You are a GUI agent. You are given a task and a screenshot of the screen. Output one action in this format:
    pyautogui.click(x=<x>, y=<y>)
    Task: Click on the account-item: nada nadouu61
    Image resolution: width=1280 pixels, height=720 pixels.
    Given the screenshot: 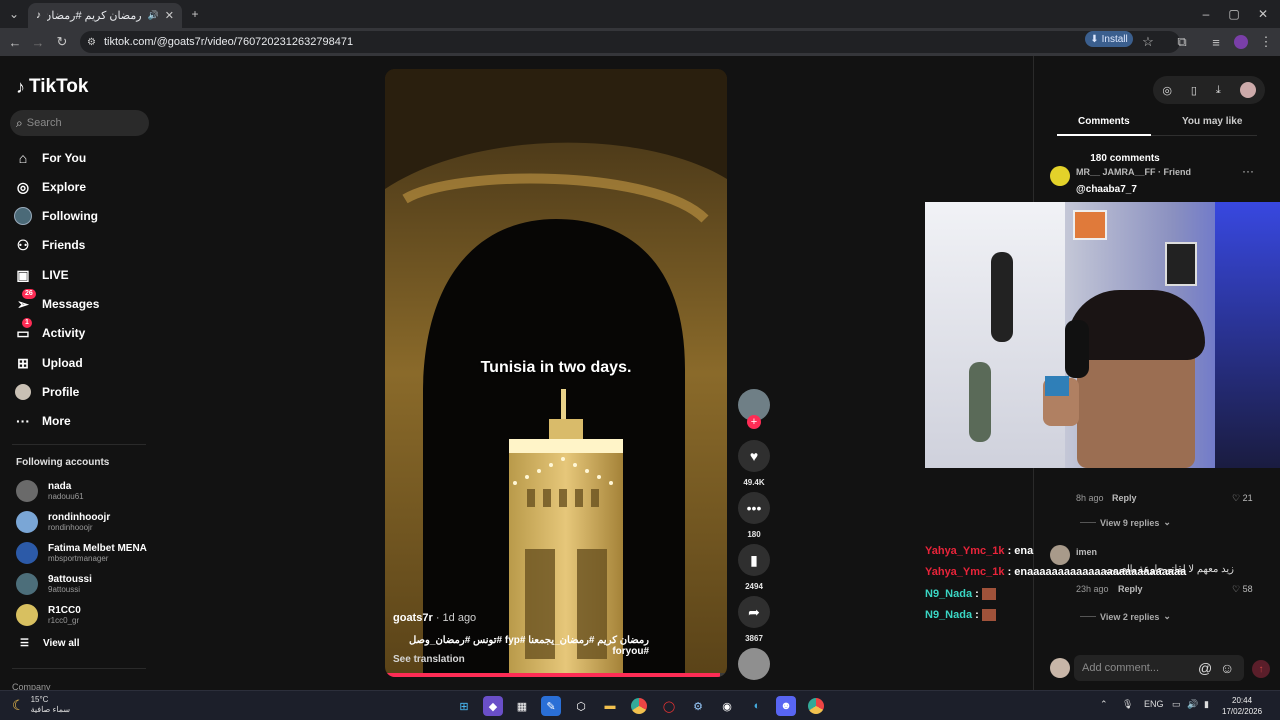 What is the action you would take?
    pyautogui.click(x=50, y=491)
    